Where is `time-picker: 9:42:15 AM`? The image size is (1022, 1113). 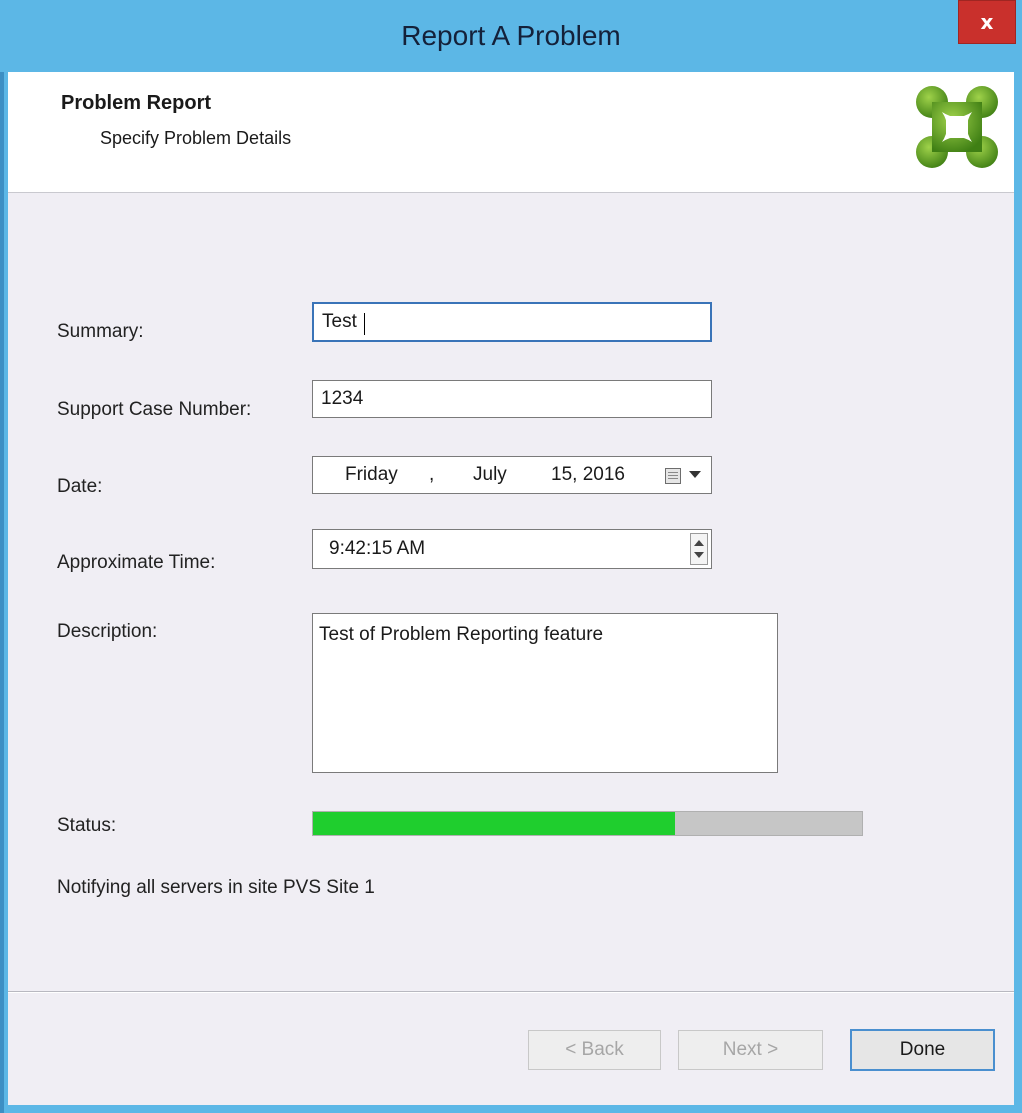
time-picker: 9:42:15 AM is located at coordinates (512, 549).